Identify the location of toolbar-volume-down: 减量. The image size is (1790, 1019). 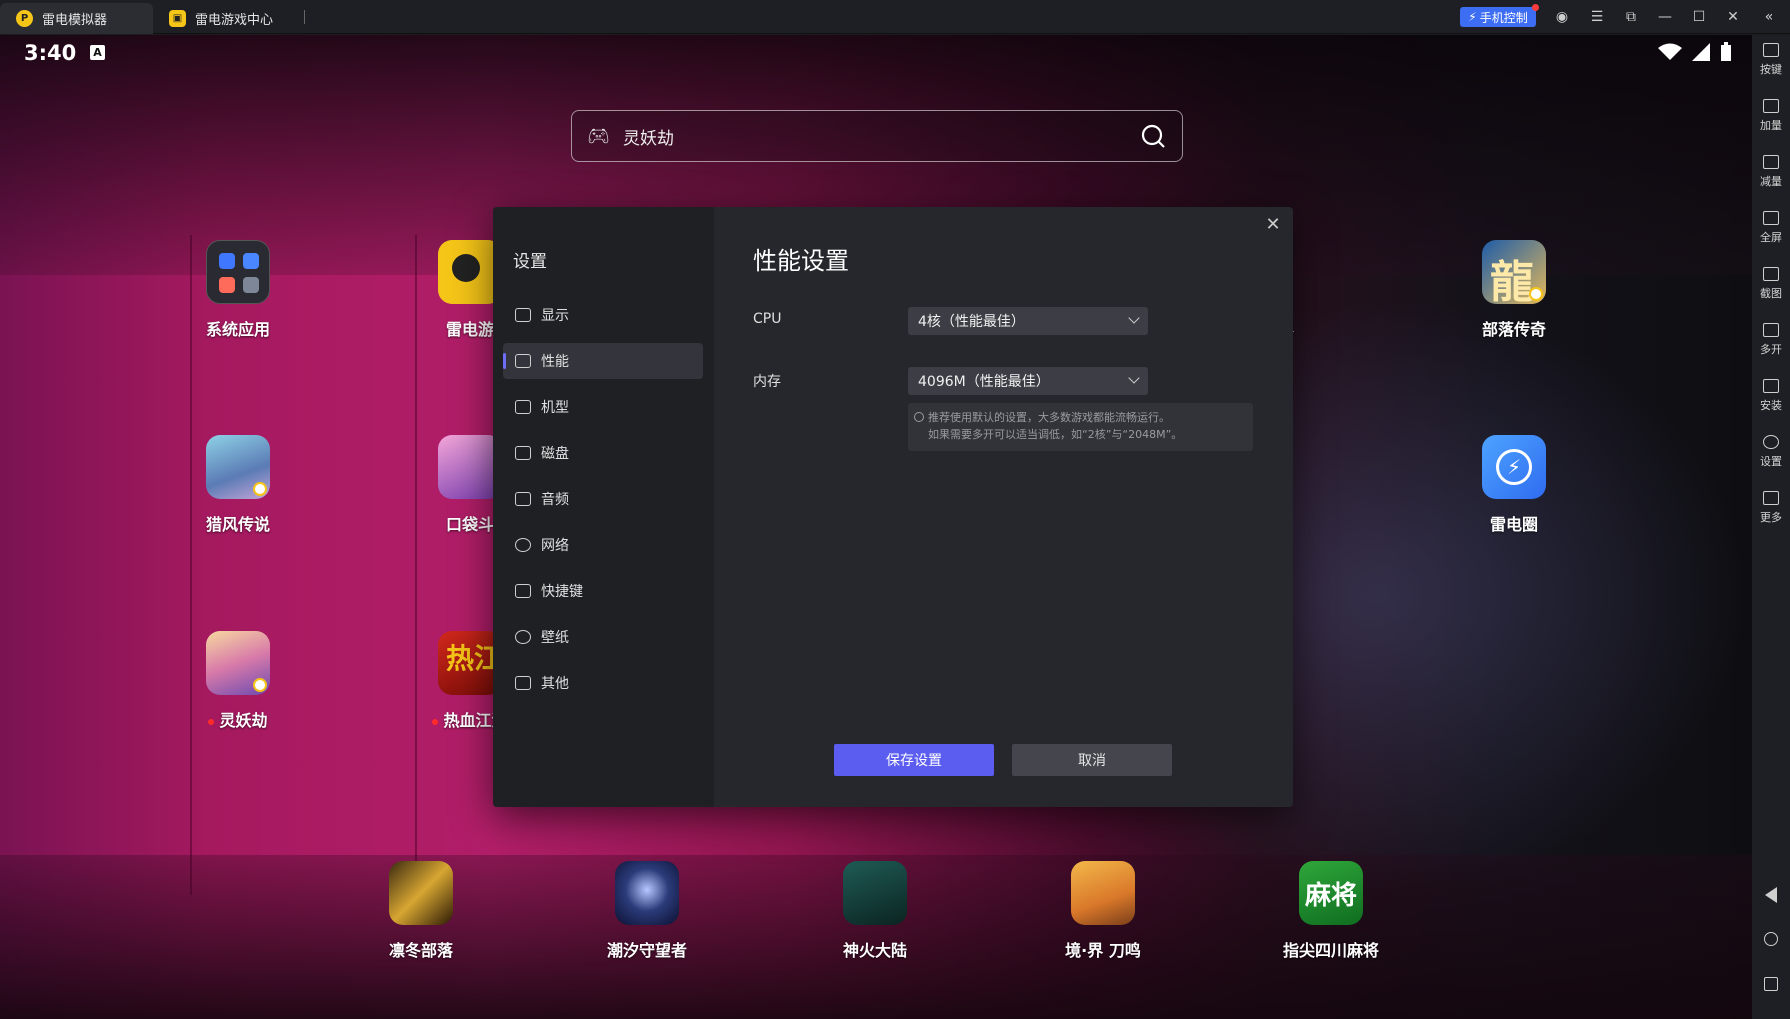
(1771, 172).